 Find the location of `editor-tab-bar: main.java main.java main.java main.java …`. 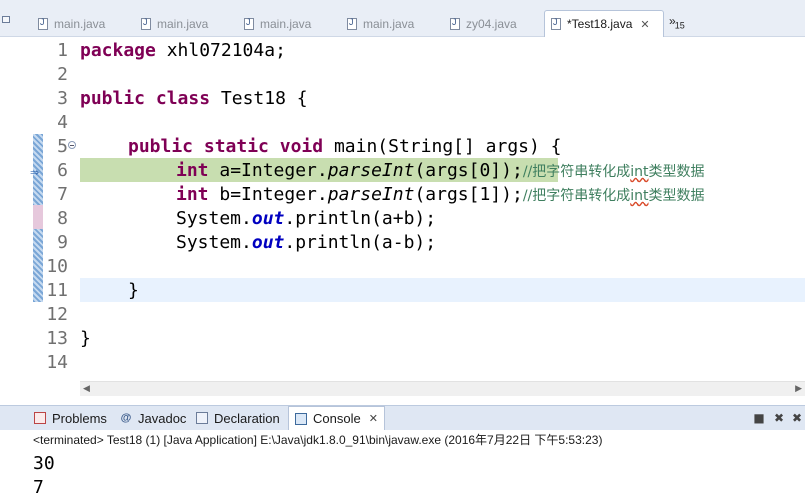

editor-tab-bar: main.java main.java main.java main.java … is located at coordinates (402, 18).